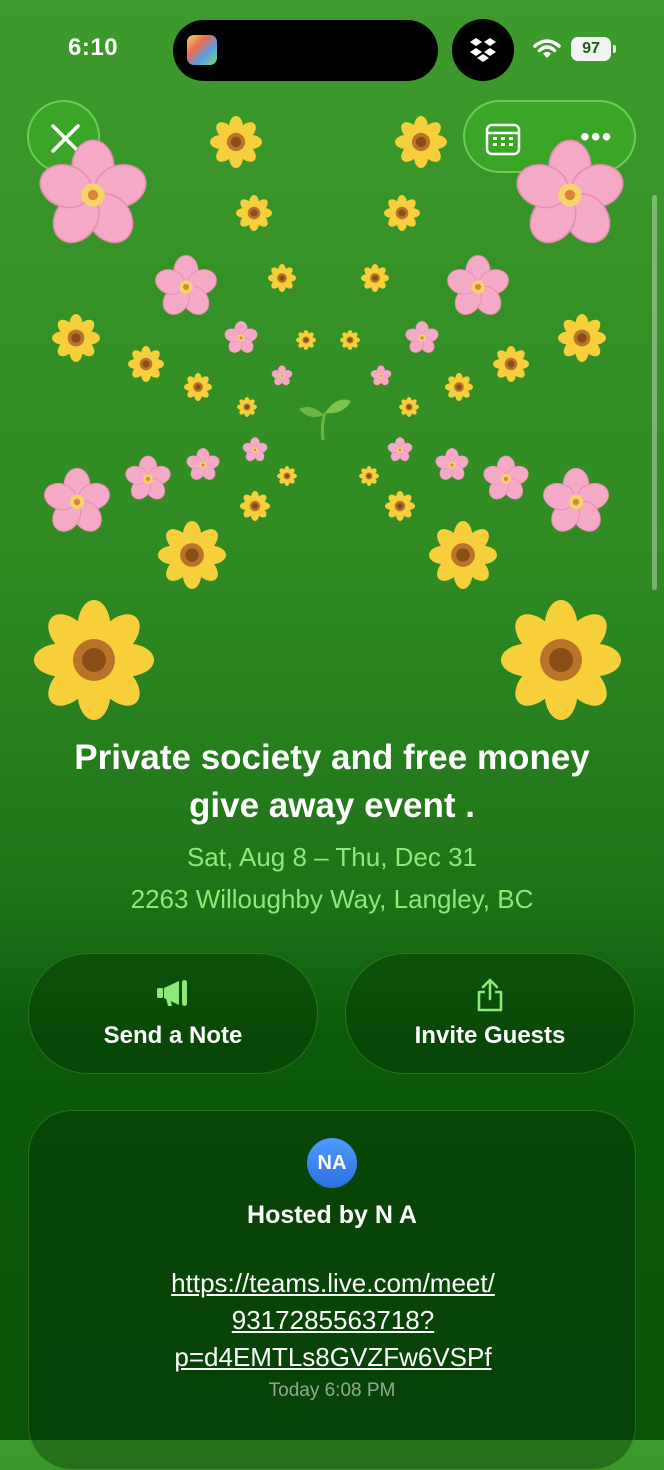 The height and width of the screenshot is (1470, 664). I want to click on meeting-link-line1: https://teams.live.com/meet/, so click(333, 1283).